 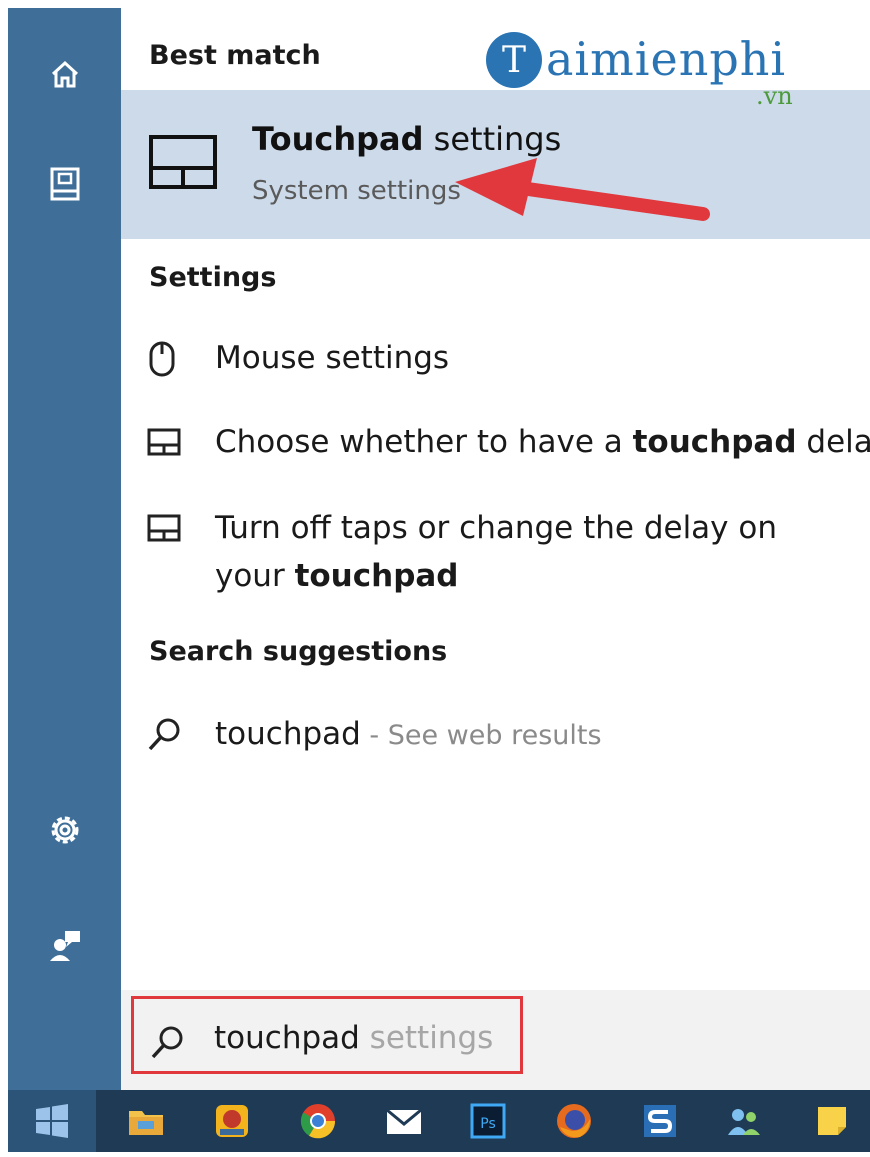 What do you see at coordinates (337, 576) in the screenshot?
I see `list-item-label-line2: your touchpad` at bounding box center [337, 576].